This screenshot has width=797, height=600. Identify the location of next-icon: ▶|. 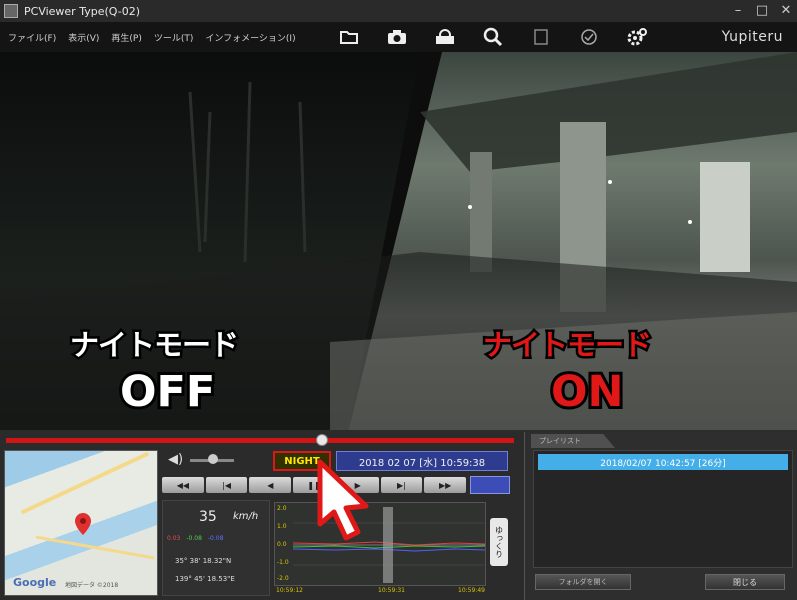
(401, 485).